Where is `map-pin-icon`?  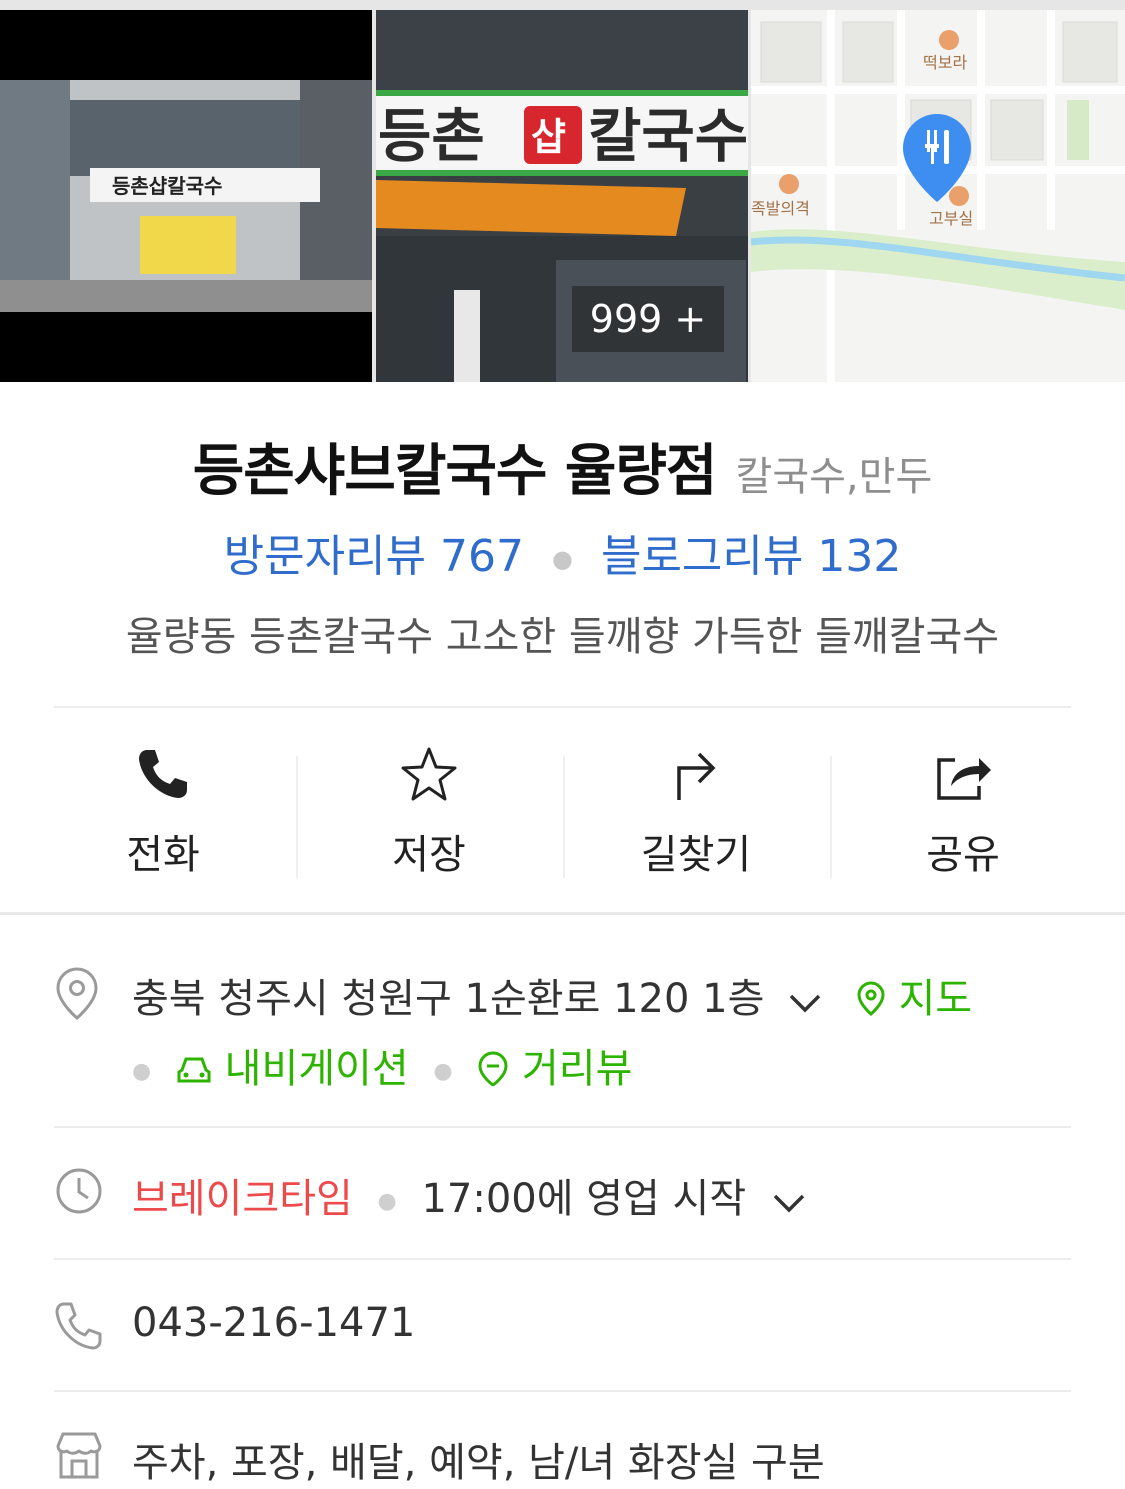 map-pin-icon is located at coordinates (871, 998).